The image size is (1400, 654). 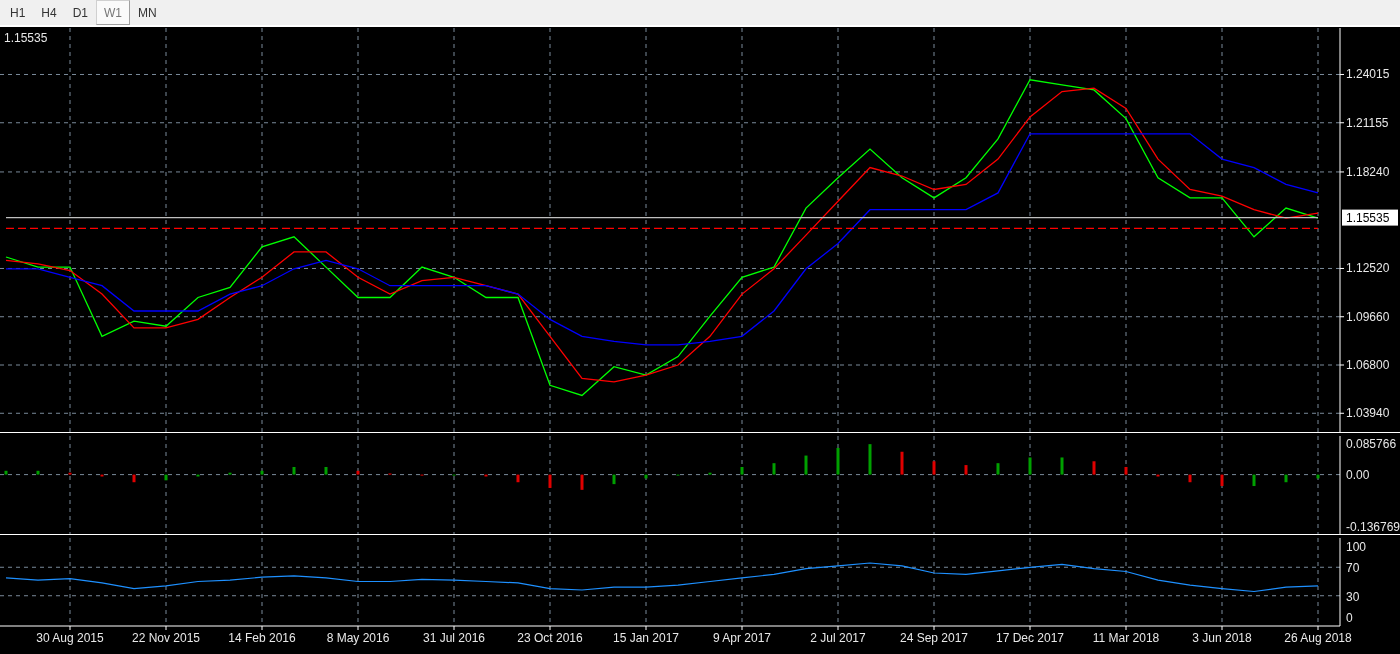 I want to click on axis-label: 1.06800, so click(x=1368, y=365).